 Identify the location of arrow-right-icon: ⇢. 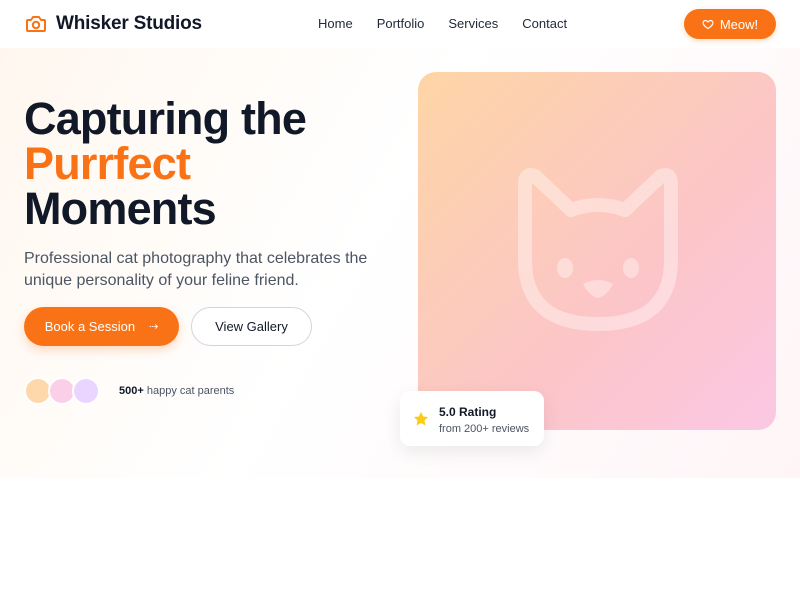
(154, 327).